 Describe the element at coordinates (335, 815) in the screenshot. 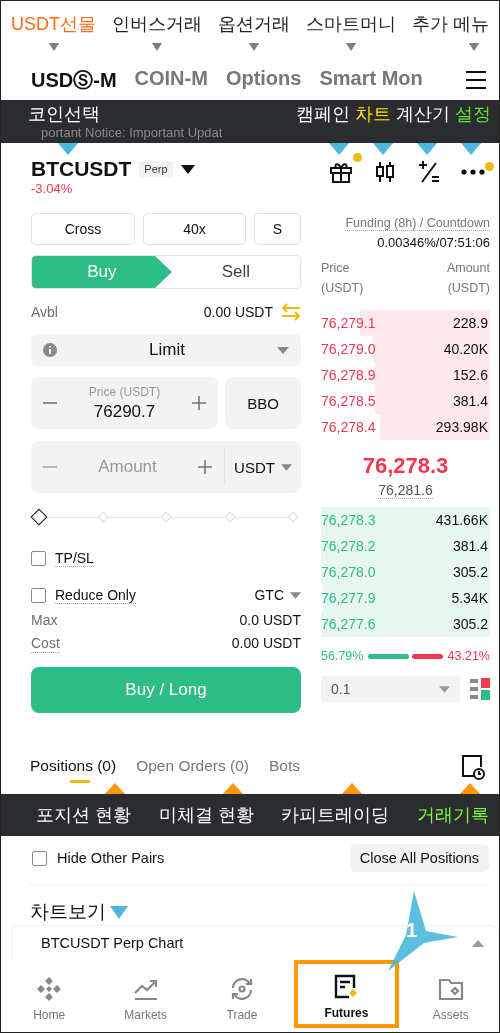

I see `annotation-label: 카피트레이딩` at that location.